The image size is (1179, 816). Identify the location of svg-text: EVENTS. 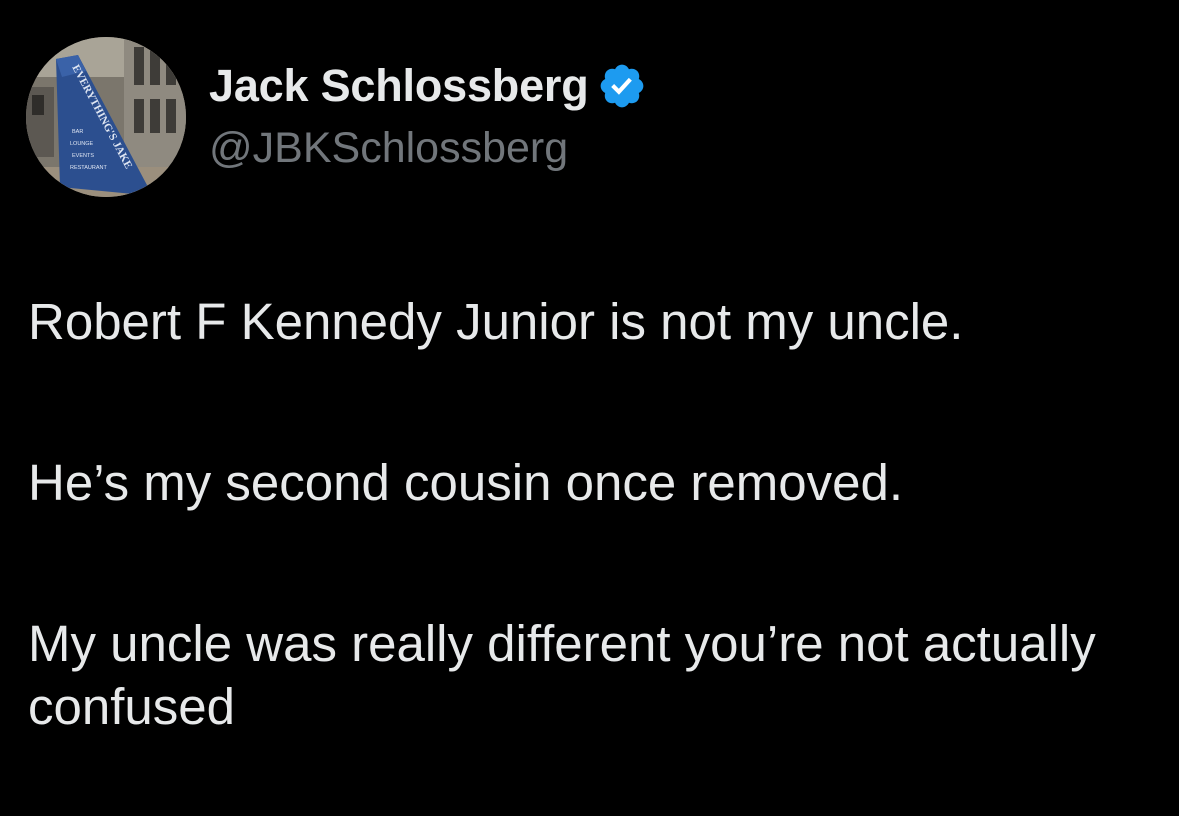
(83, 156).